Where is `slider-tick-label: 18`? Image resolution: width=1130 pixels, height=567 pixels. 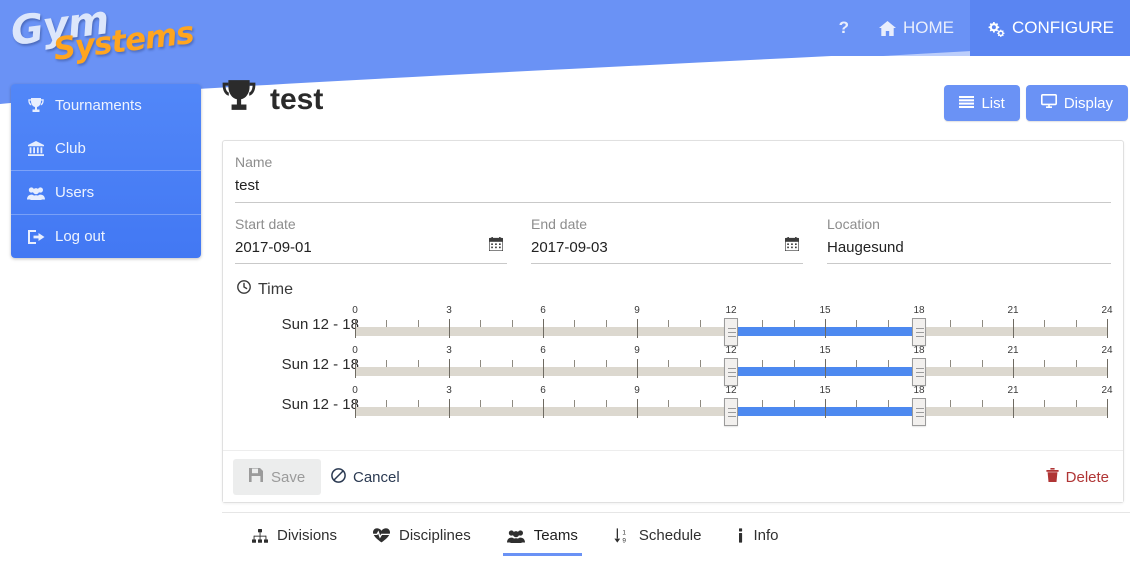 slider-tick-label: 18 is located at coordinates (919, 350).